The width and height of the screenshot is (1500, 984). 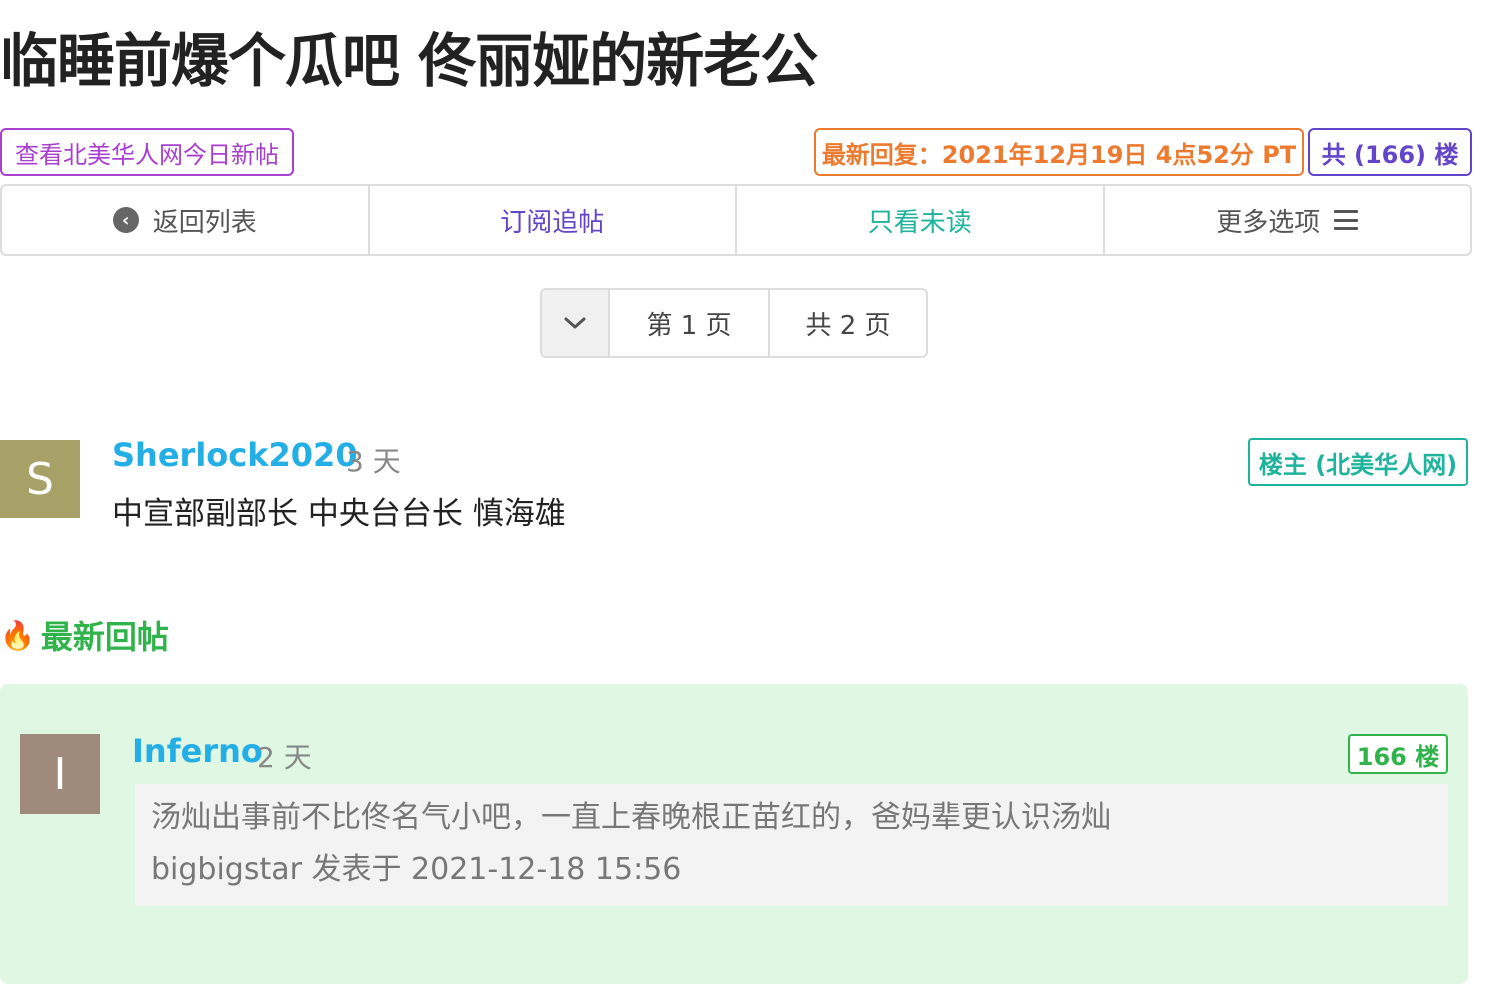 What do you see at coordinates (204, 222) in the screenshot?
I see `back-label: 返回列表` at bounding box center [204, 222].